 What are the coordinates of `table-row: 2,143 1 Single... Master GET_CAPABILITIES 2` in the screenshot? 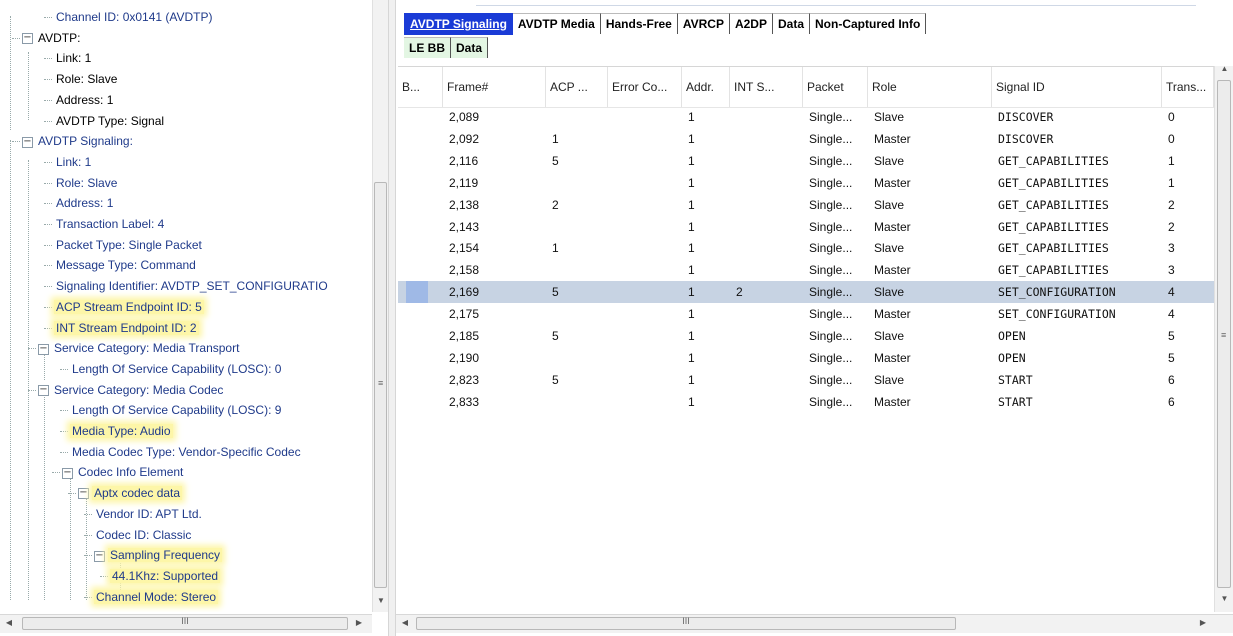 It's located at (806, 227).